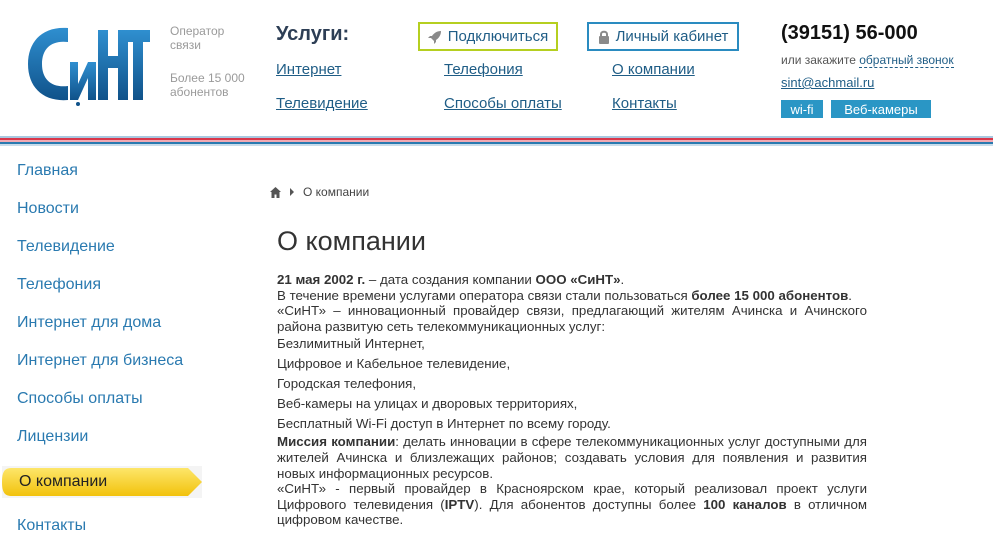 The image size is (993, 545). Describe the element at coordinates (197, 38) in the screenshot. I see `tagline-operator: Оператор связи` at that location.